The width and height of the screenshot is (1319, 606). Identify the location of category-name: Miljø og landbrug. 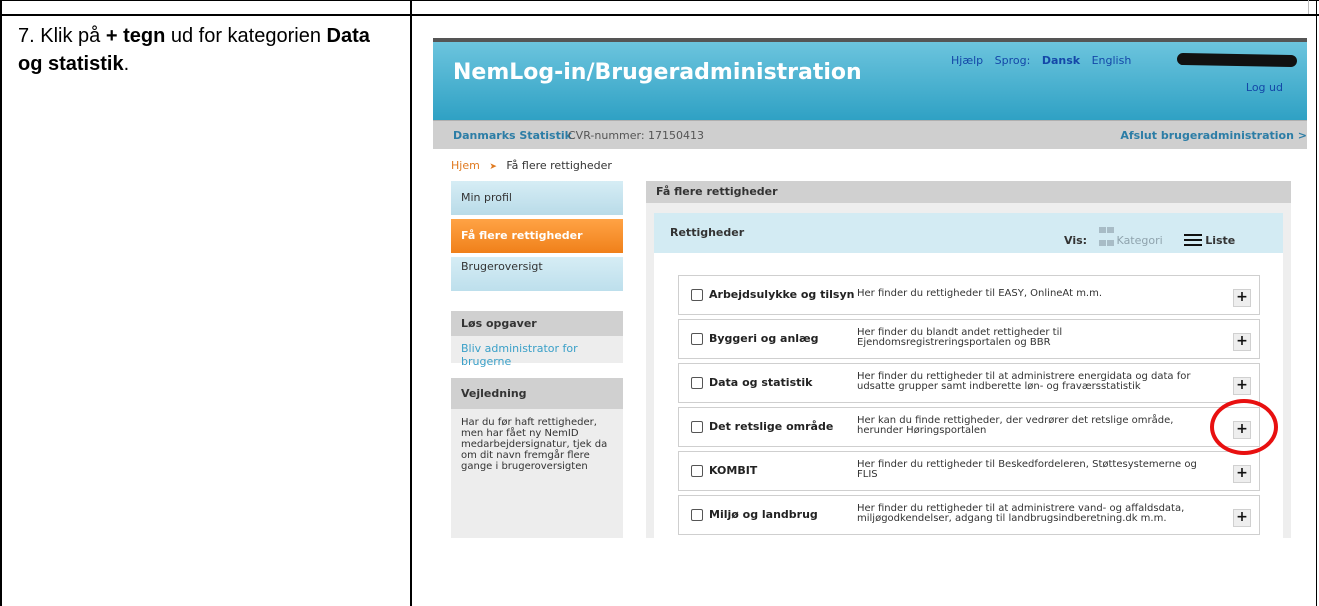
(763, 514).